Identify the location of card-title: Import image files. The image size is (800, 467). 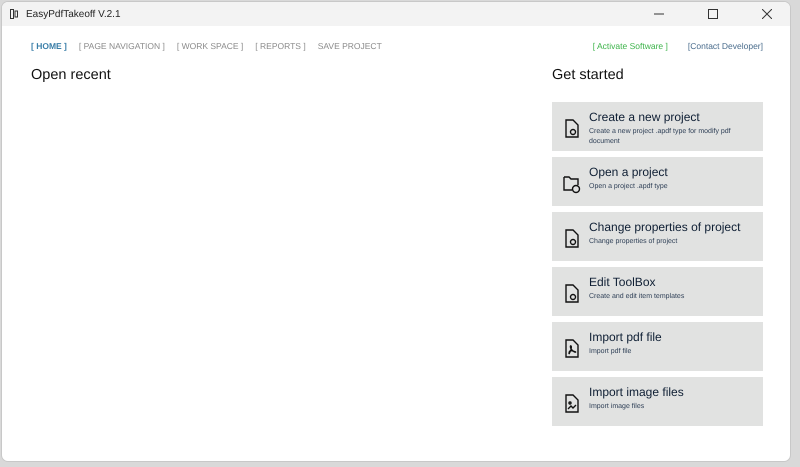
(636, 392).